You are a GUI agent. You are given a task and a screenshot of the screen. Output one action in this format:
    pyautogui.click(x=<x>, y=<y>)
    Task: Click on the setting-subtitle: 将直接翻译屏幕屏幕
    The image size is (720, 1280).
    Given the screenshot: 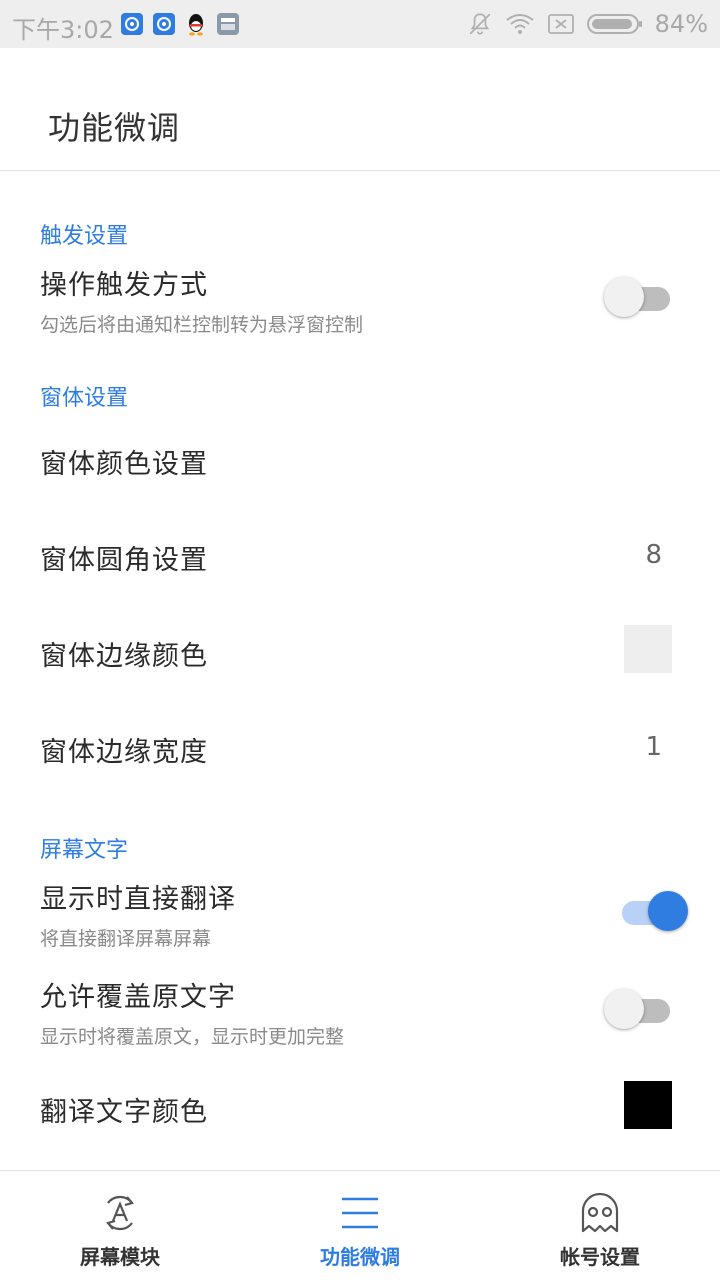 What is the action you would take?
    pyautogui.click(x=126, y=939)
    